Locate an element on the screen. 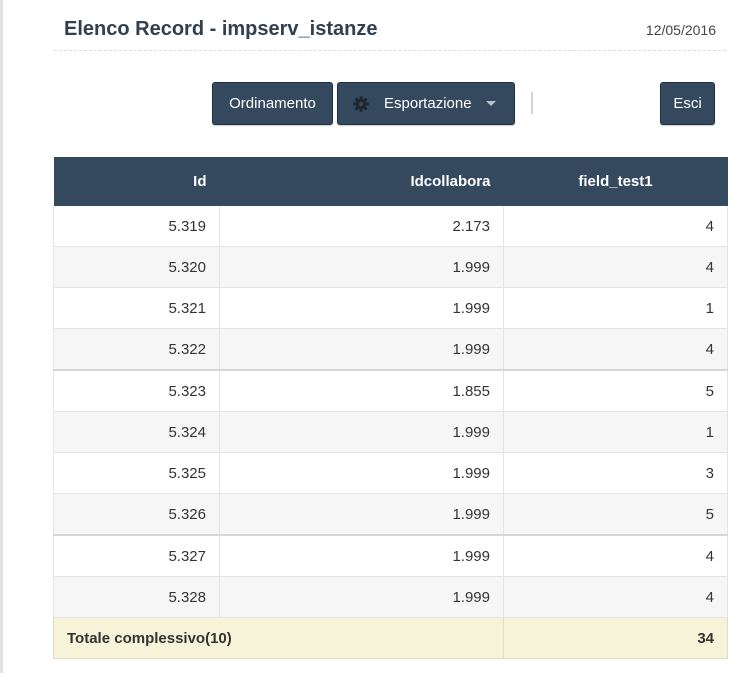  column-header-id: Id is located at coordinates (136, 181).